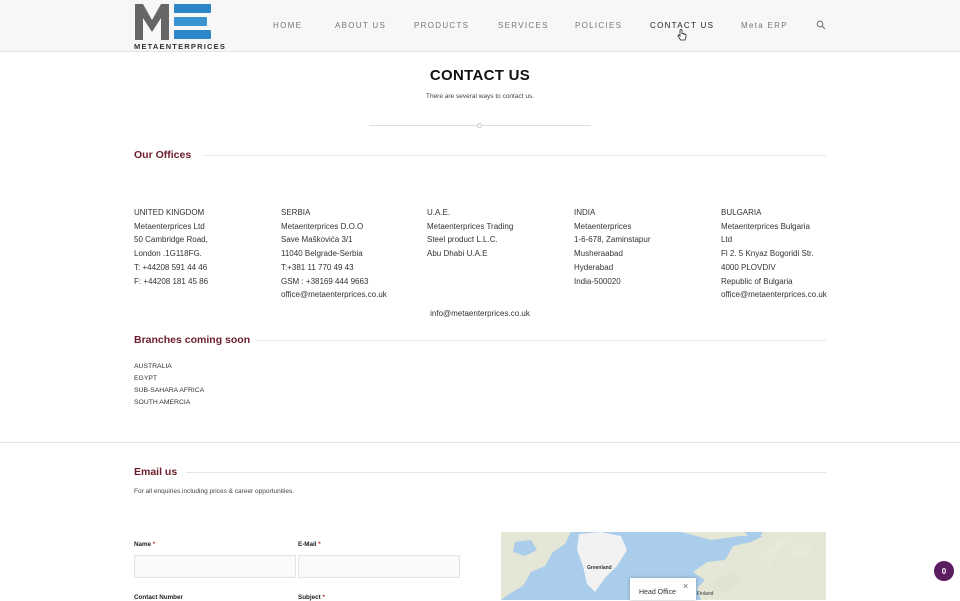 The height and width of the screenshot is (601, 960). What do you see at coordinates (727, 240) in the screenshot?
I see `office-line: Ltd` at bounding box center [727, 240].